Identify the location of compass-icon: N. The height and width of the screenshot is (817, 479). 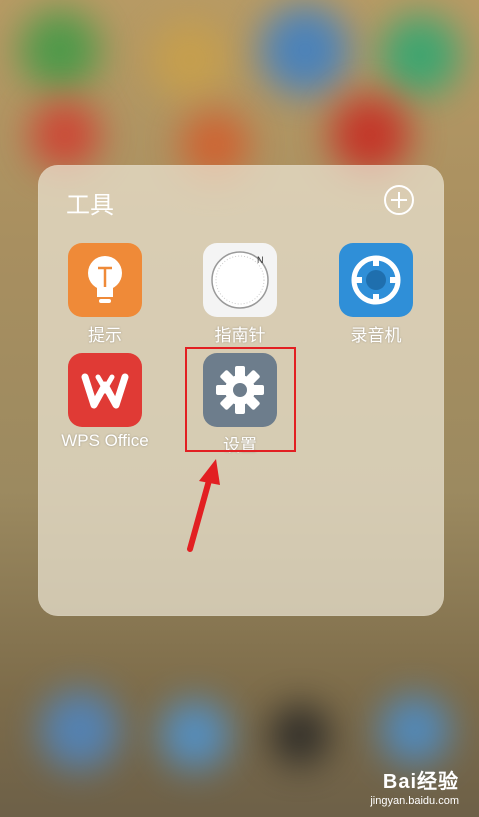
(240, 280).